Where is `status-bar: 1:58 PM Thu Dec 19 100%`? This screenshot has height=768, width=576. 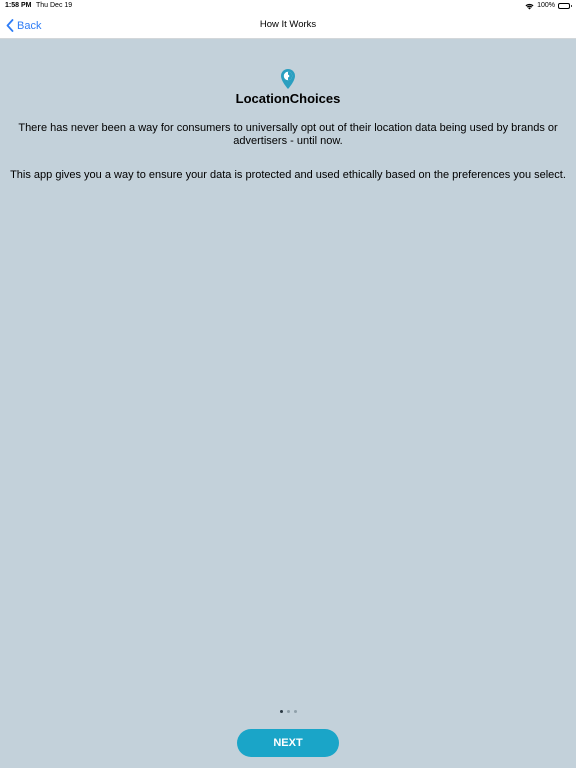
status-bar: 1:58 PM Thu Dec 19 100% is located at coordinates (288, 6).